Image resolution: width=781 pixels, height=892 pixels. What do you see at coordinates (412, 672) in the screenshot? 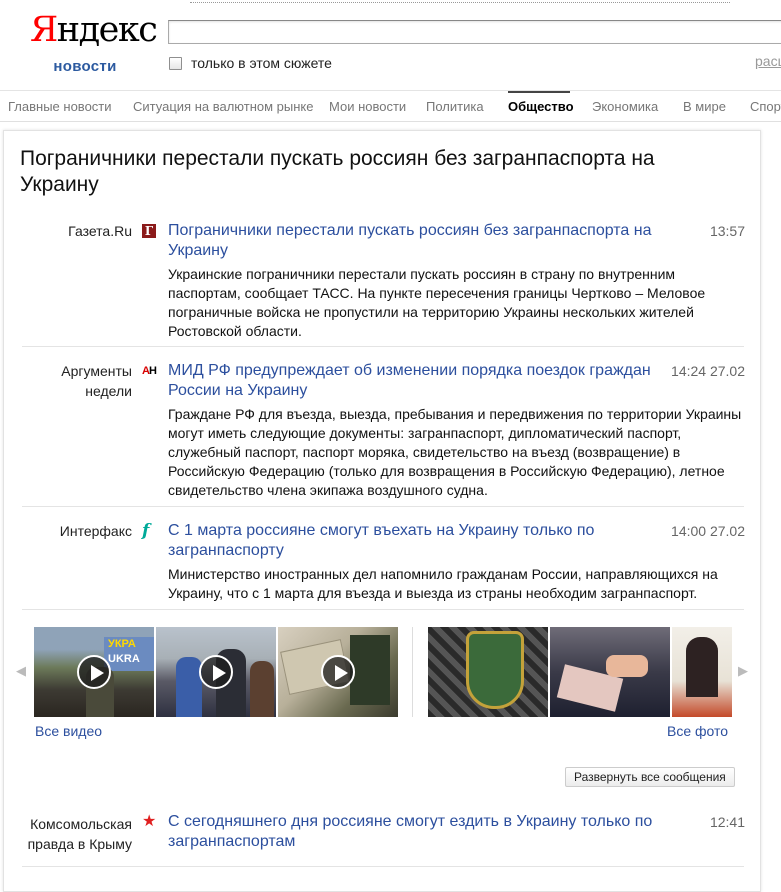
I see `strip-divider` at bounding box center [412, 672].